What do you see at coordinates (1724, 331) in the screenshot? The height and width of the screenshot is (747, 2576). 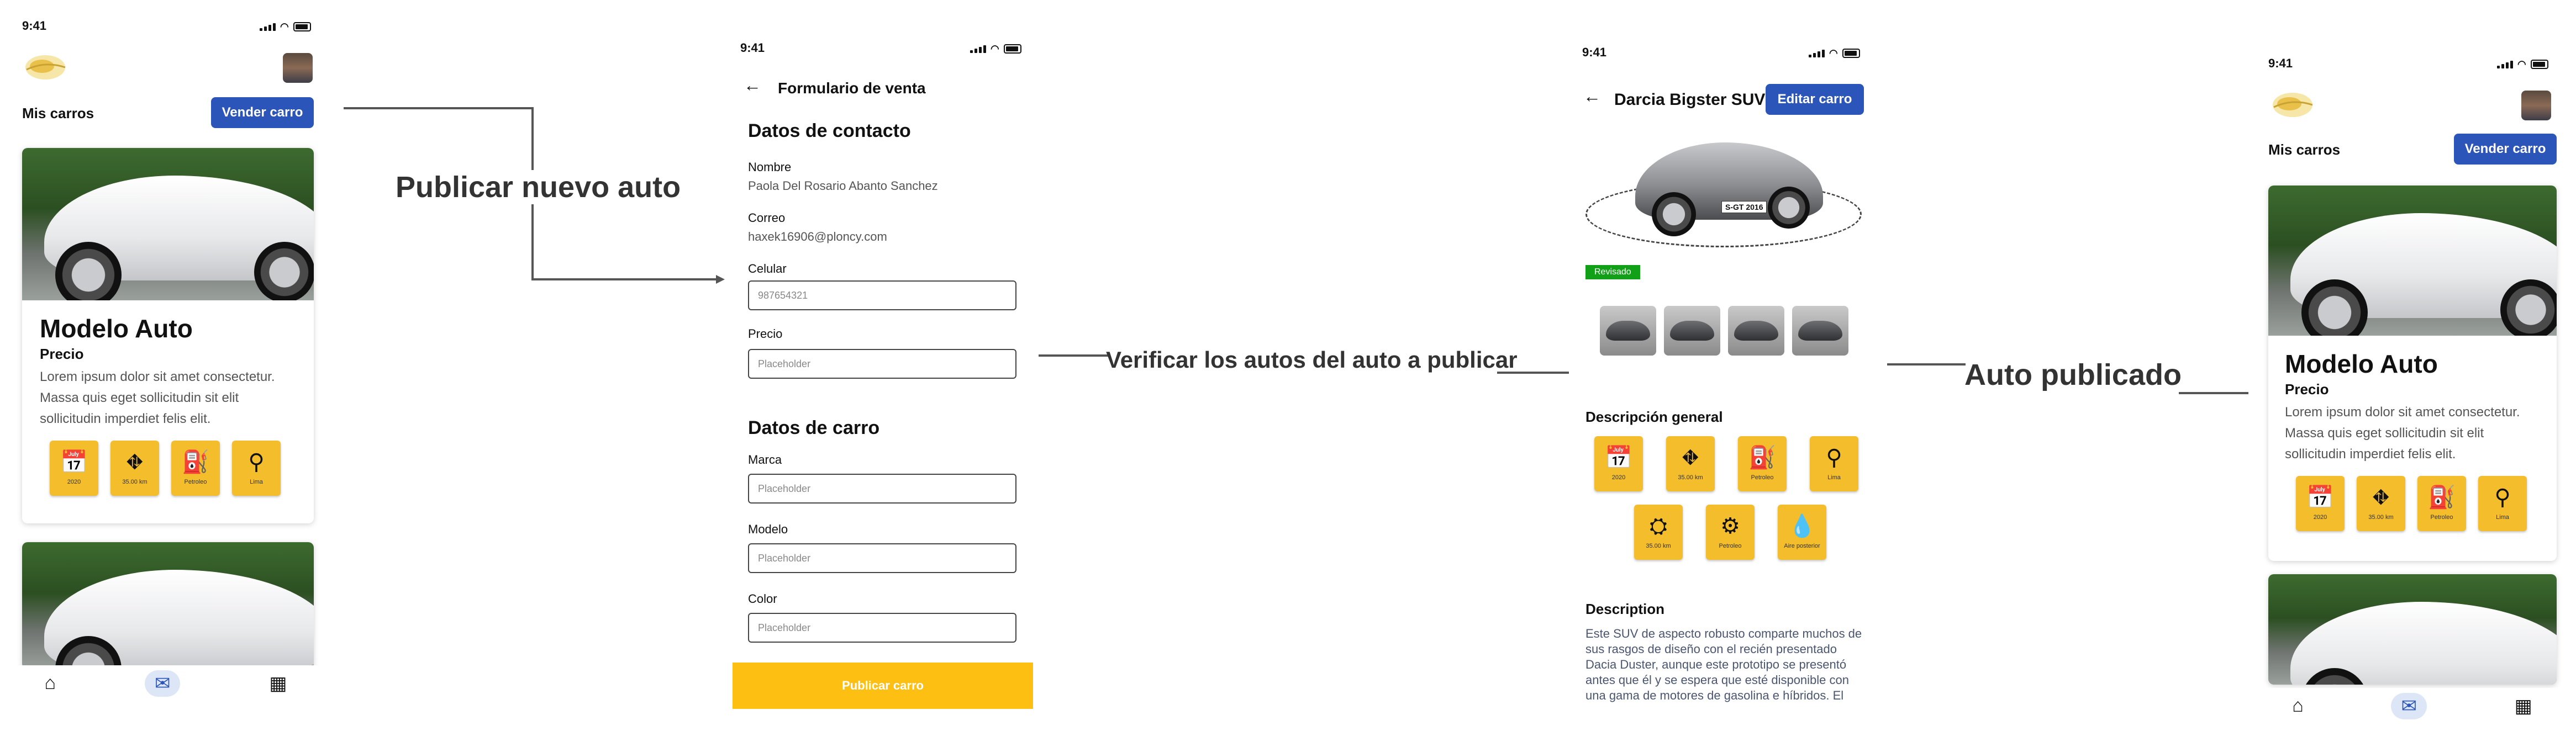 I see `thumbnail-strip` at bounding box center [1724, 331].